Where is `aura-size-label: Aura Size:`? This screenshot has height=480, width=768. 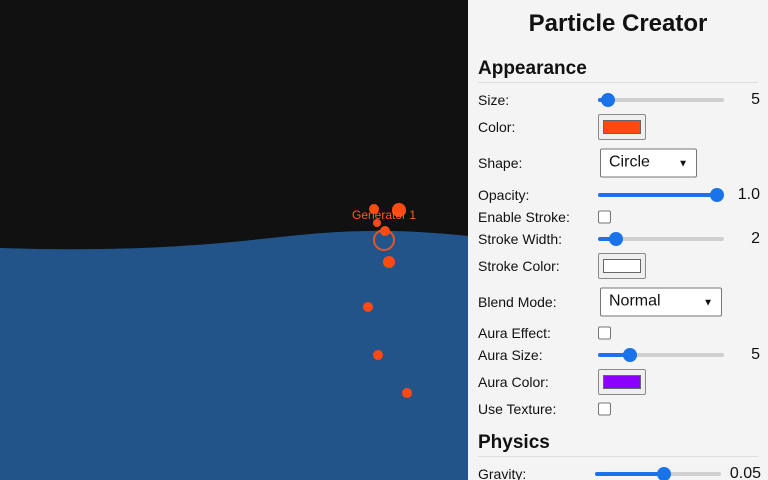 aura-size-label: Aura Size: is located at coordinates (510, 355).